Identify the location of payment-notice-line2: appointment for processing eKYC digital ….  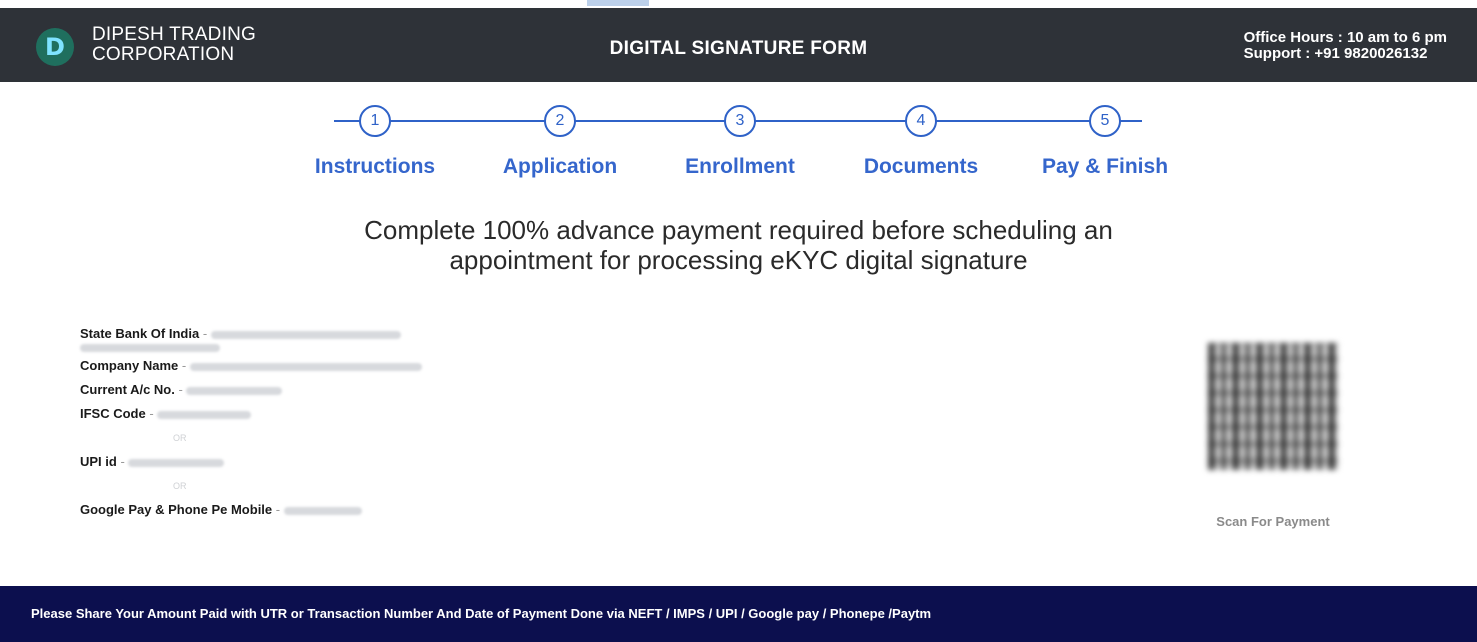
(738, 260).